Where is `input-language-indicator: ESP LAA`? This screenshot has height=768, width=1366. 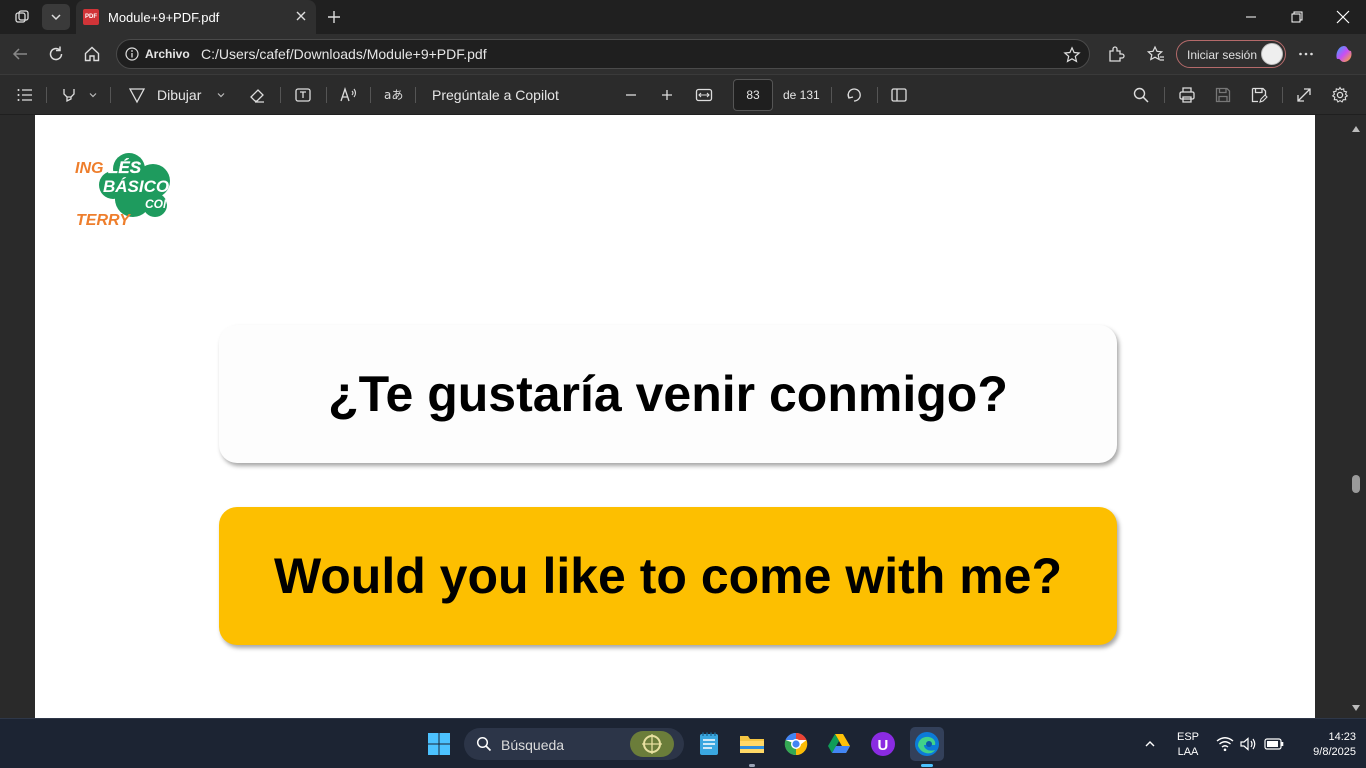
input-language-indicator: ESP LAA is located at coordinates (1188, 744).